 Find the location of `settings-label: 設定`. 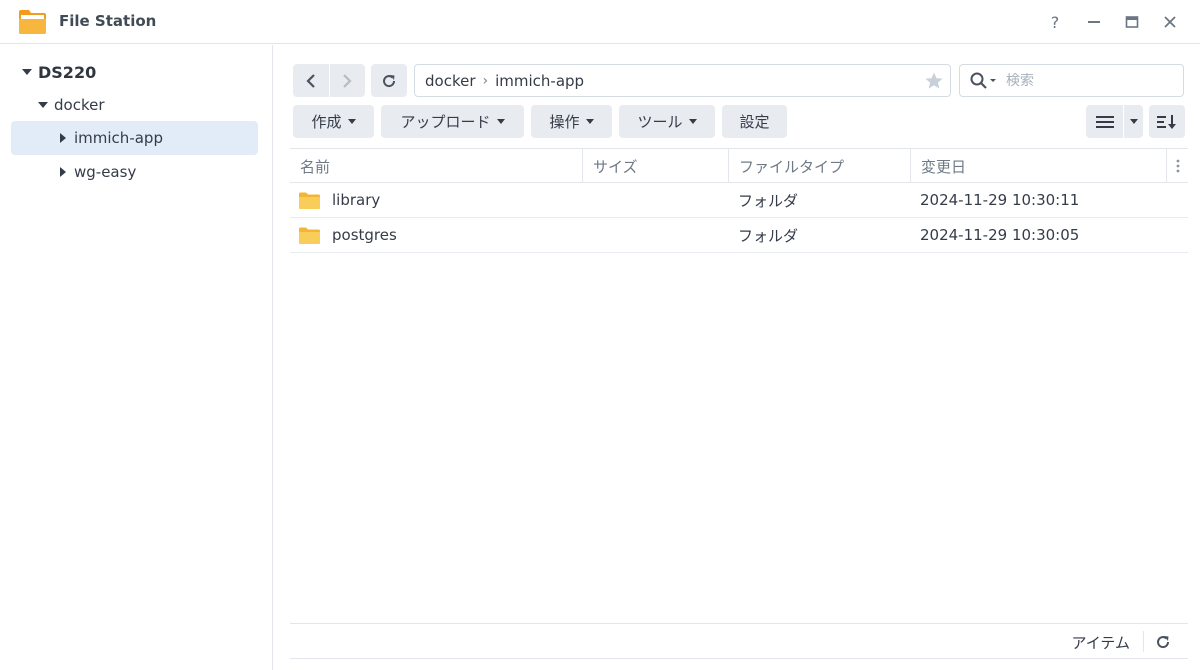

settings-label: 設定 is located at coordinates (754, 122).